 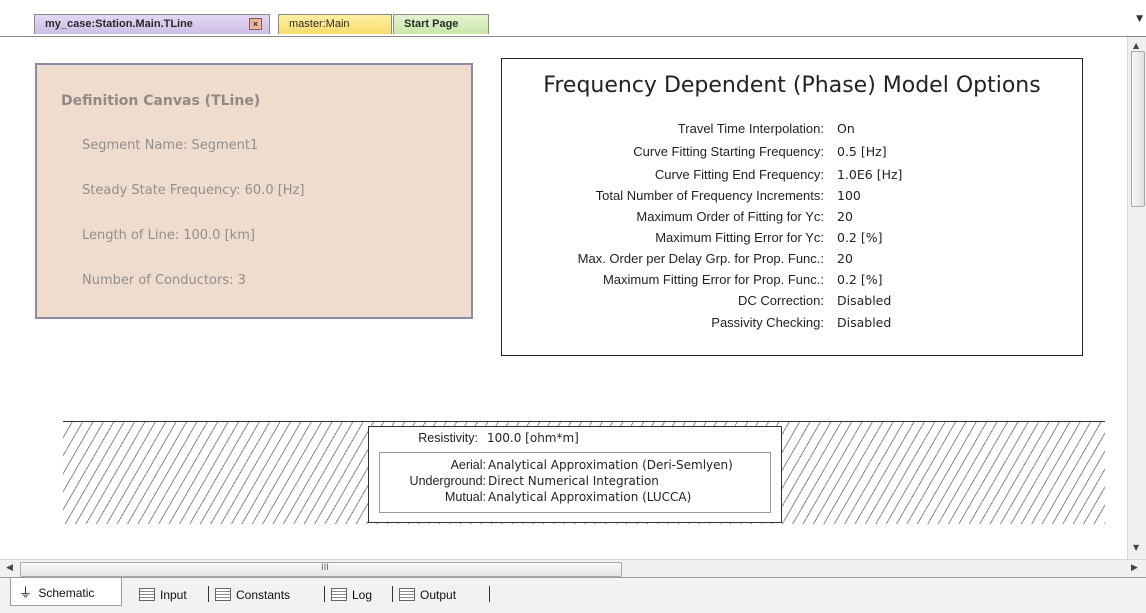 I want to click on fd-option-row: DC Correction: Disabled, so click(x=792, y=301).